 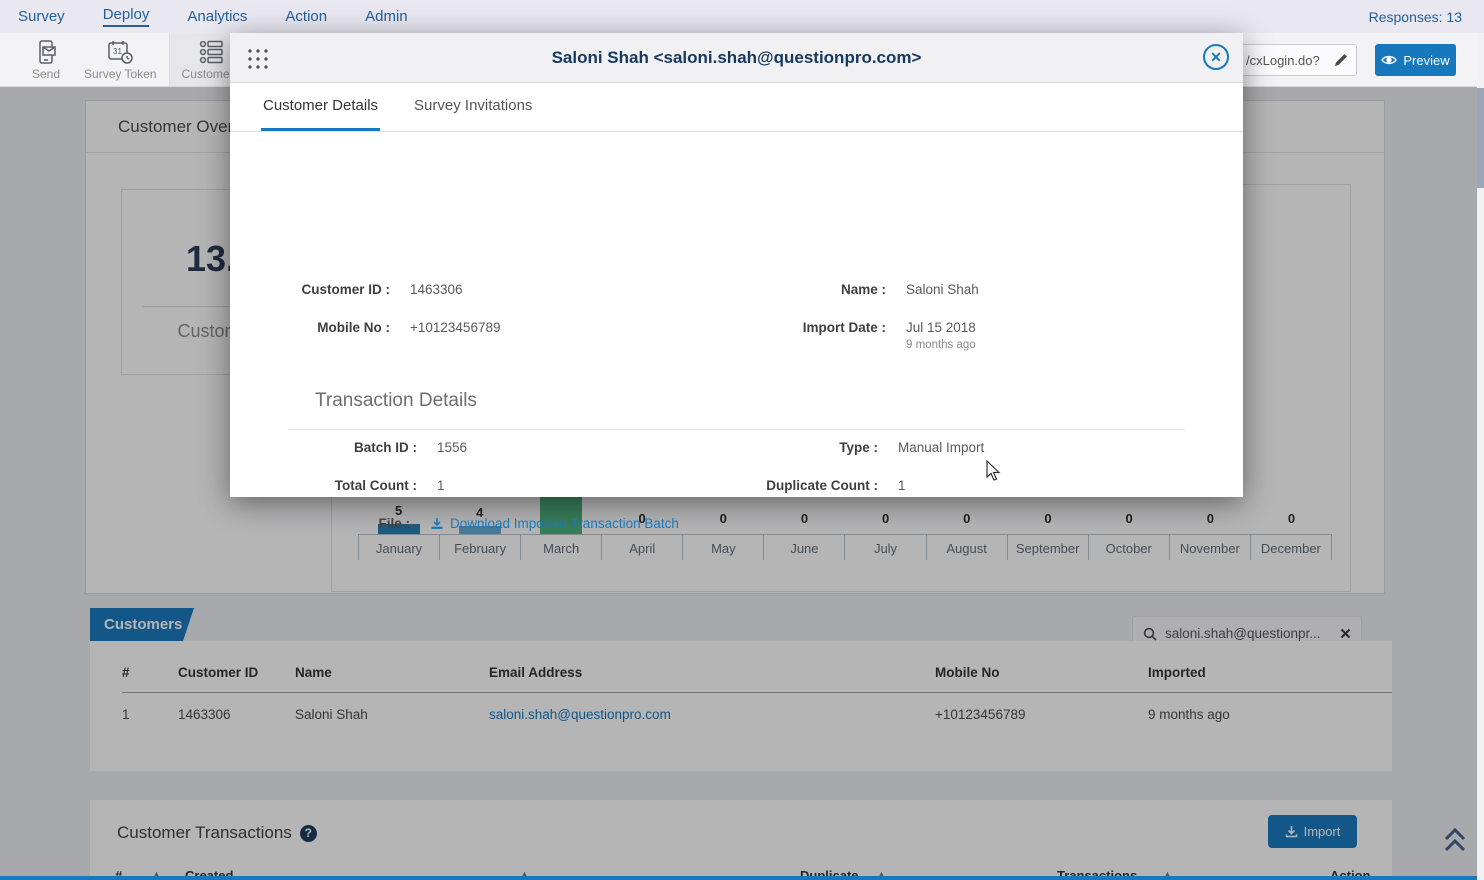 What do you see at coordinates (863, 289) in the screenshot?
I see `name-label: Name :` at bounding box center [863, 289].